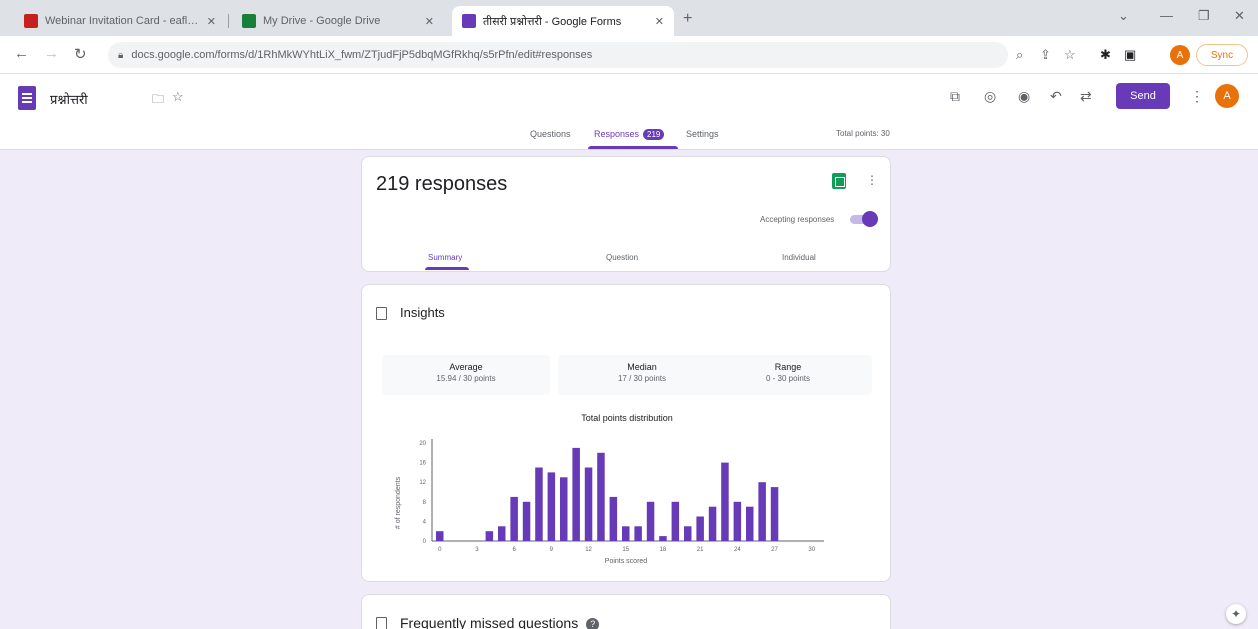  I want to click on sync-button: Sync, so click(1222, 55).